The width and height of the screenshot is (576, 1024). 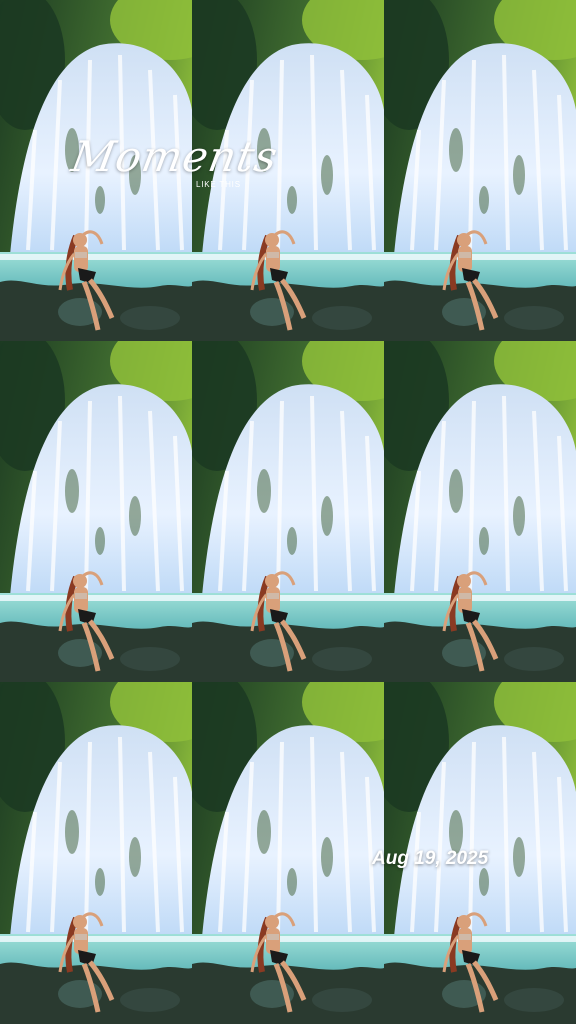 I want to click on moments-title-overlay: Moments LIKE THIS, so click(x=175, y=162).